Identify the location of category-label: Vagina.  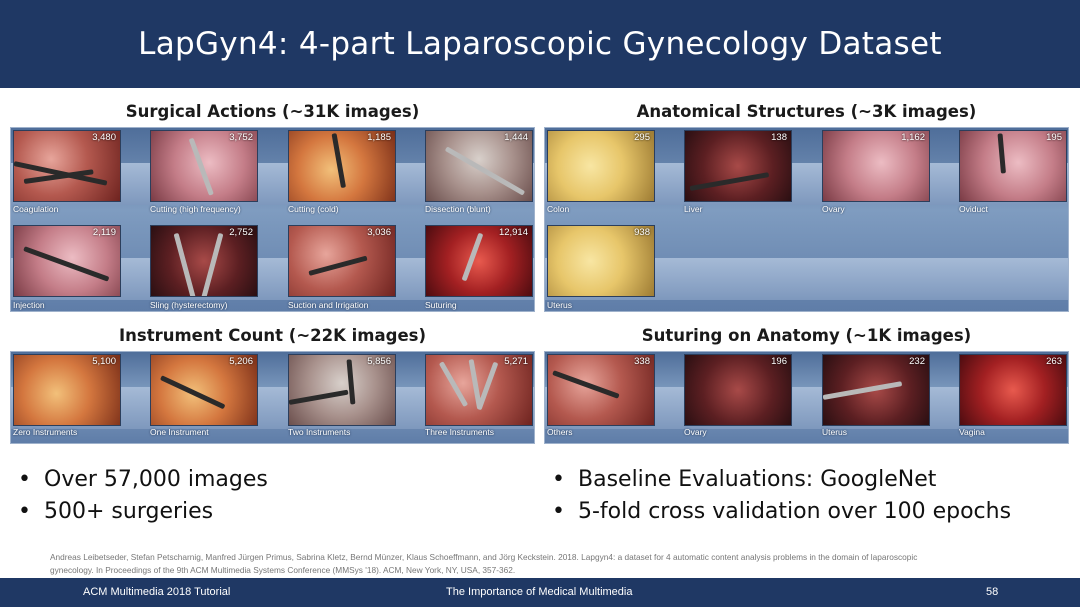
(972, 432).